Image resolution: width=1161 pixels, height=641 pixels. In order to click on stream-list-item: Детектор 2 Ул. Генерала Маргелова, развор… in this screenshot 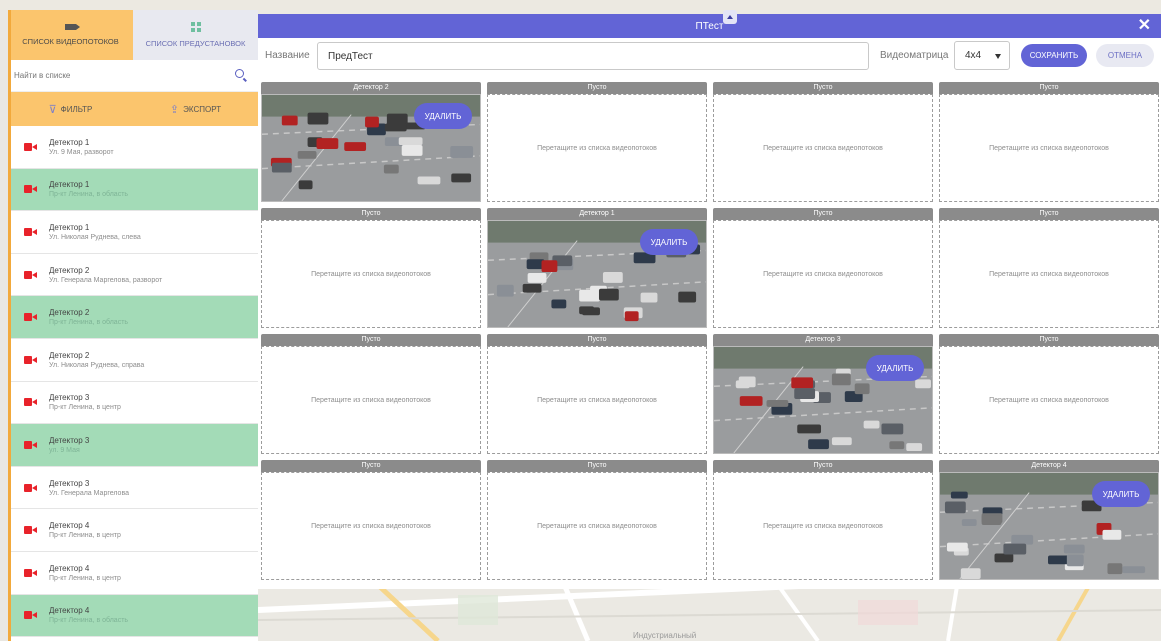, I will do `click(133, 275)`.